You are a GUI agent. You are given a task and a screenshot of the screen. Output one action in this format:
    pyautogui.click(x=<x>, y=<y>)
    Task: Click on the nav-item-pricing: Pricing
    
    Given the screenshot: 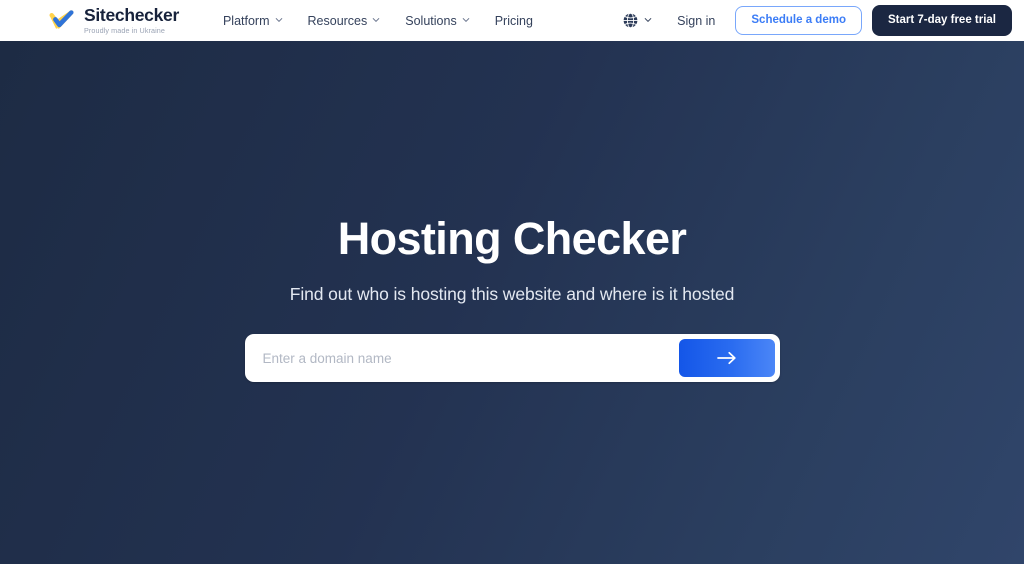 What is the action you would take?
    pyautogui.click(x=514, y=21)
    